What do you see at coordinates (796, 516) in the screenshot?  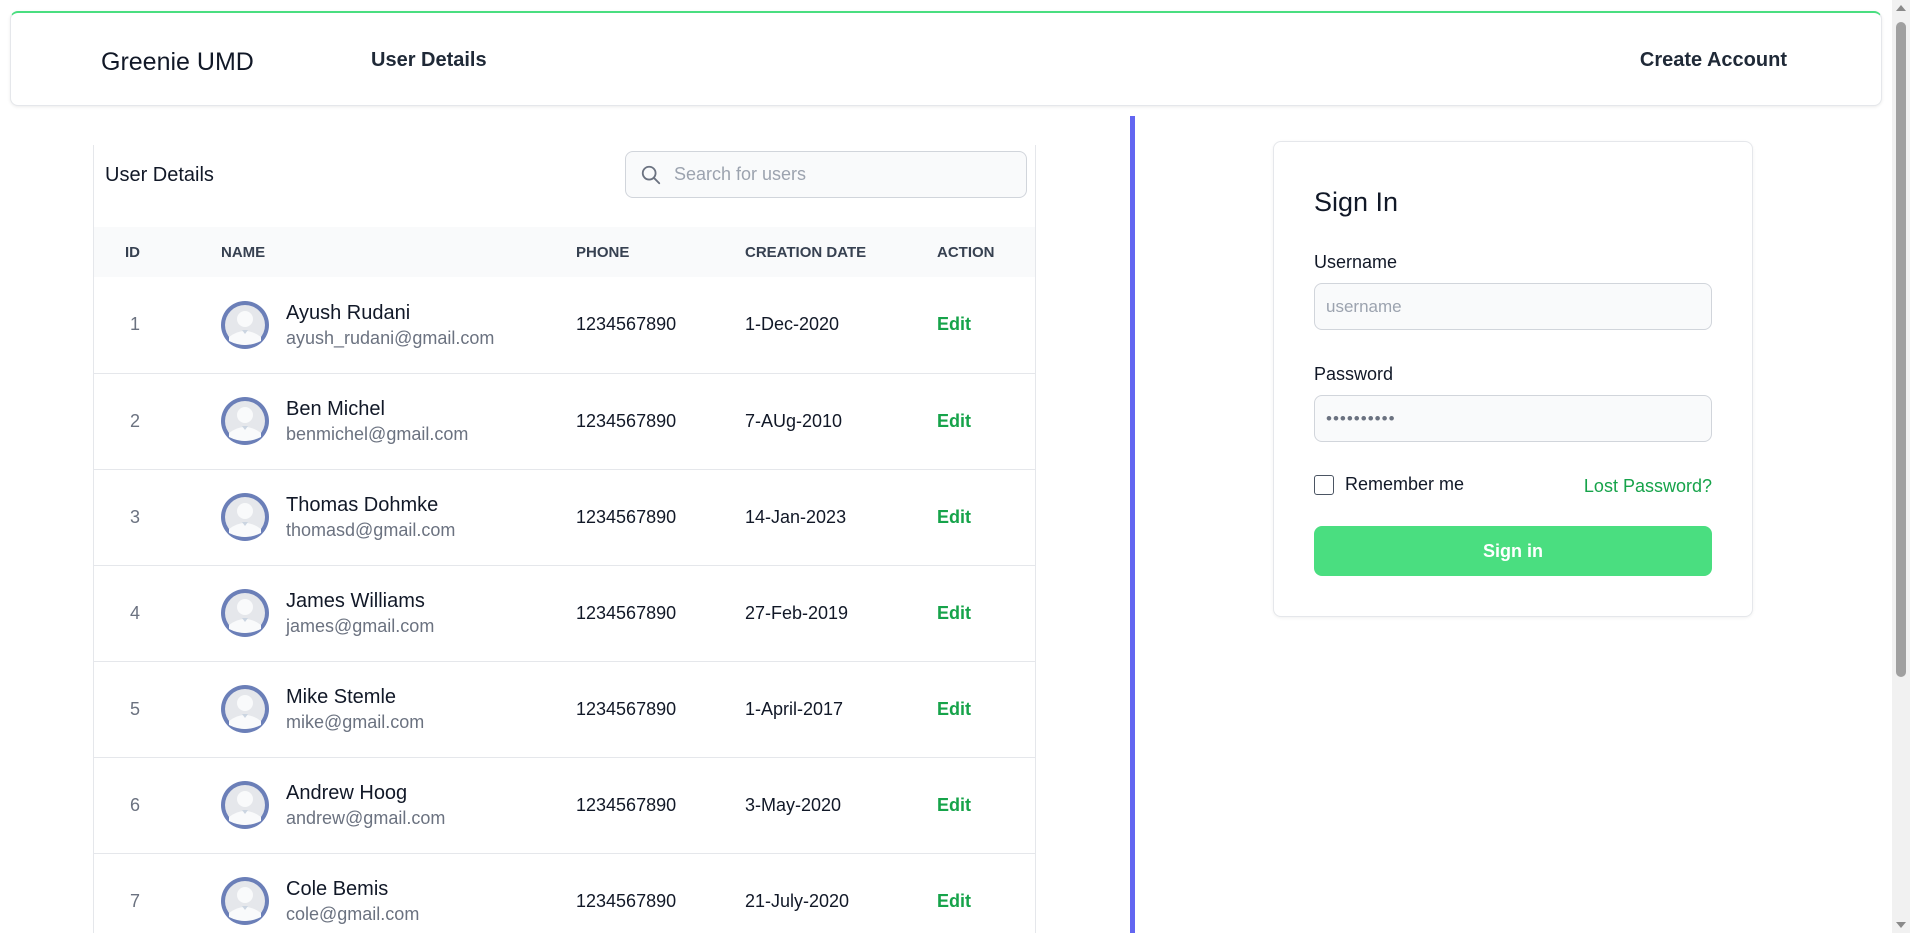 I see `user-creation-date: 14-Jan-2023` at bounding box center [796, 516].